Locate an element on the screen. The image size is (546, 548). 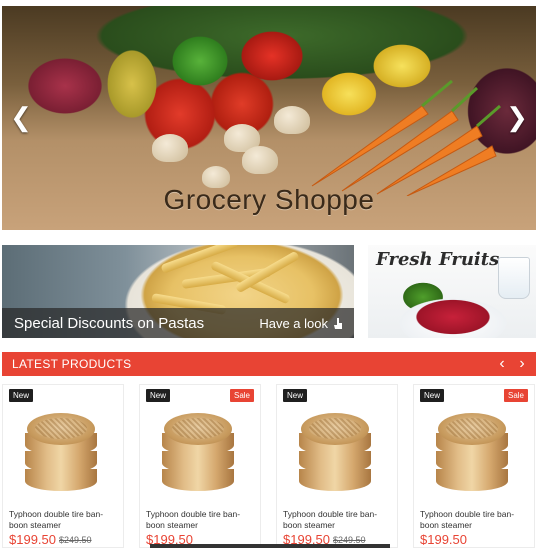
chevron-left-icon: ❮ is located at coordinates (21, 117).